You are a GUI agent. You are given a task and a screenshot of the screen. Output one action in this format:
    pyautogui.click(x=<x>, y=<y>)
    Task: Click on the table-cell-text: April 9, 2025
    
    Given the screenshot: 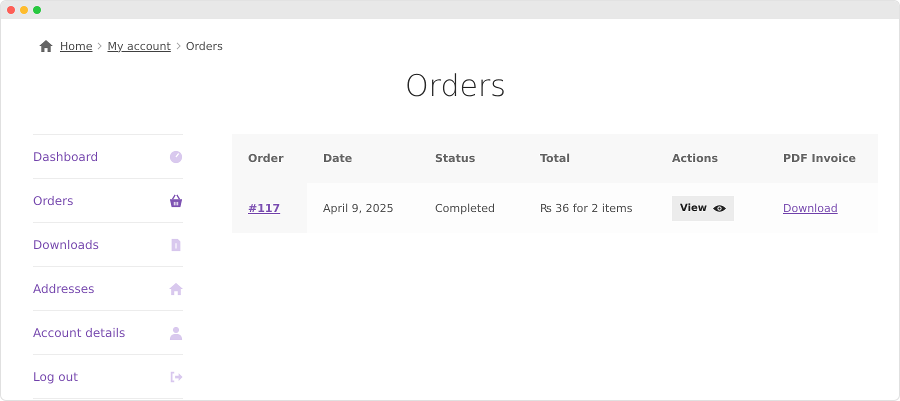 What is the action you would take?
    pyautogui.click(x=358, y=208)
    